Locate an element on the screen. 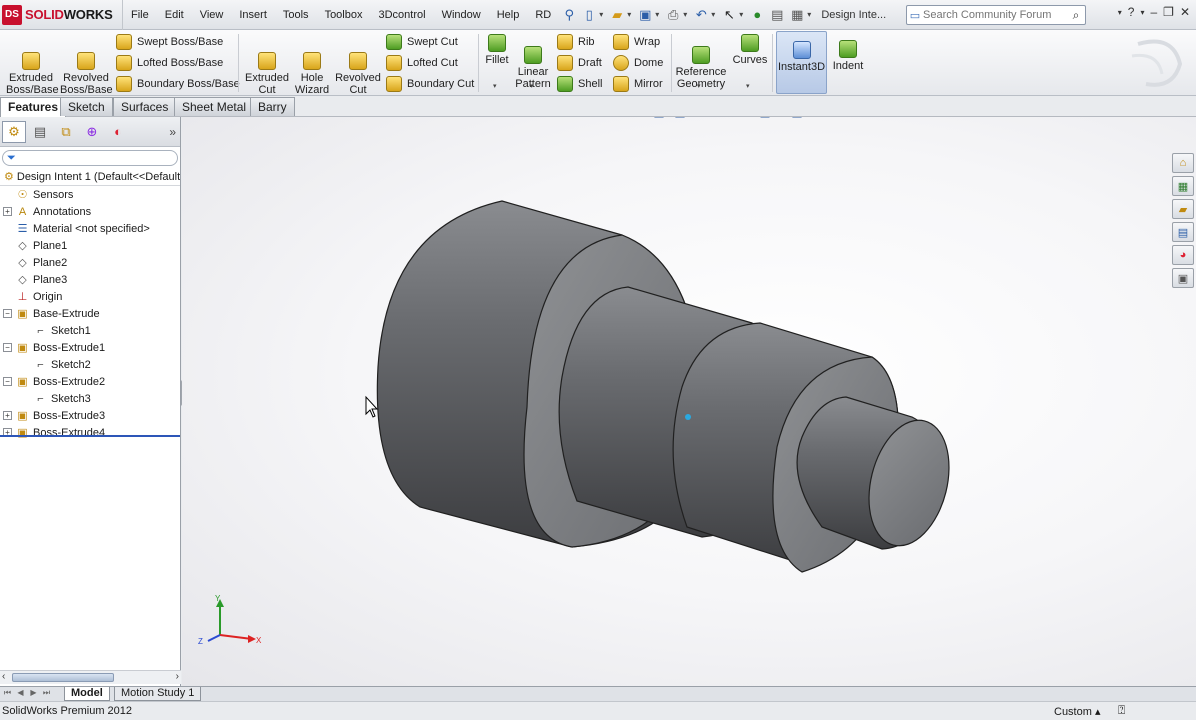 This screenshot has height=720, width=1196. zoom-to-area-icon: ⊞ is located at coordinates (617, 118).